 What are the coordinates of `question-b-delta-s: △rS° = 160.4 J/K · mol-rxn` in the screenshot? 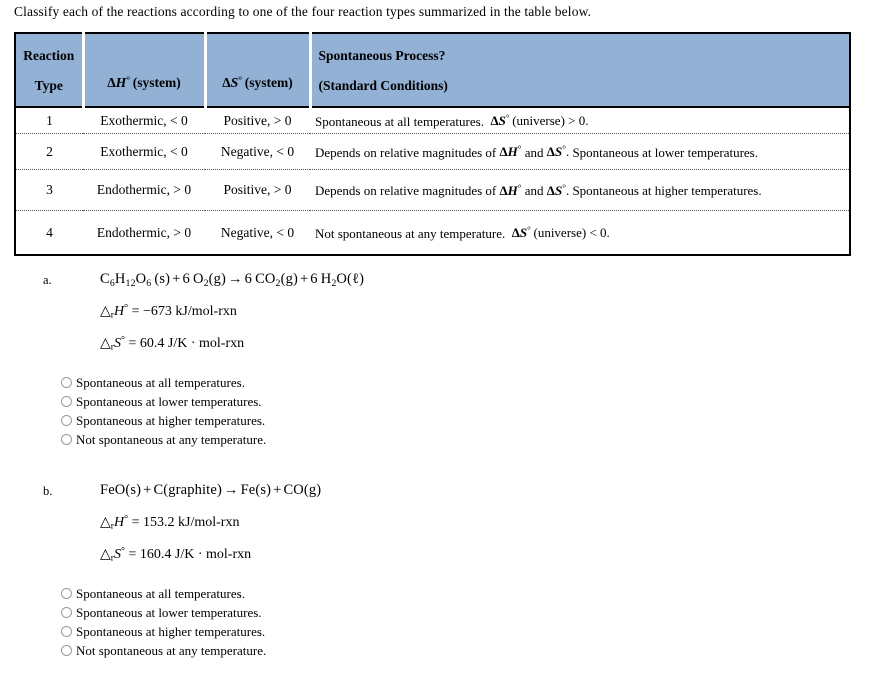 It's located at (176, 555).